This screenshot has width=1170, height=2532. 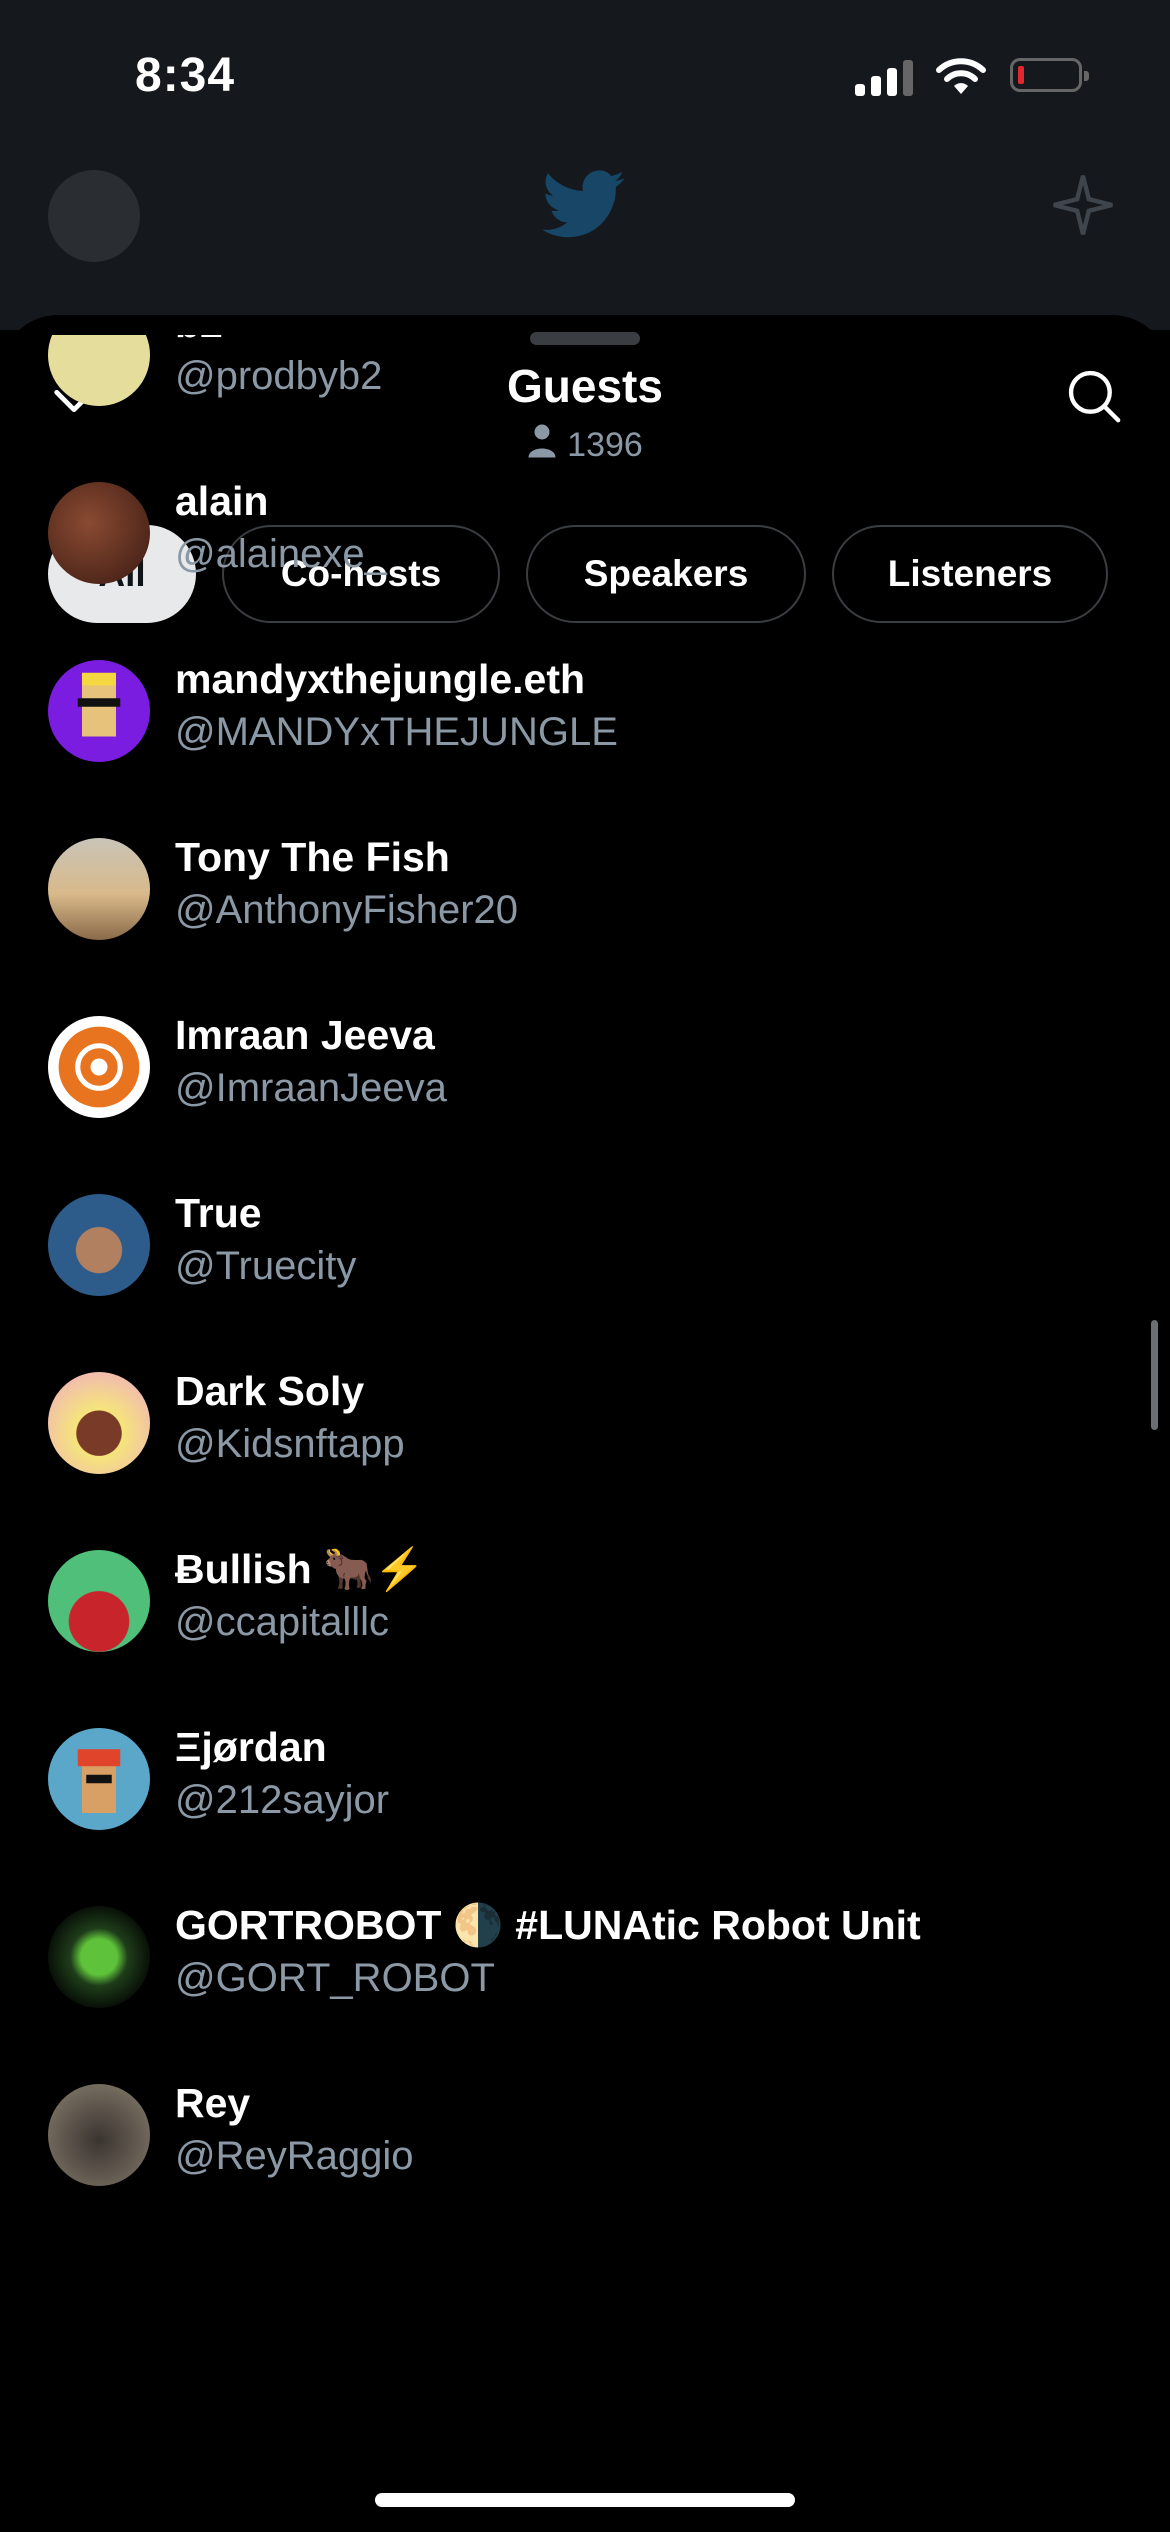 What do you see at coordinates (585, 1079) in the screenshot?
I see `list-item: Imraan Jeeva @ImraanJeeva` at bounding box center [585, 1079].